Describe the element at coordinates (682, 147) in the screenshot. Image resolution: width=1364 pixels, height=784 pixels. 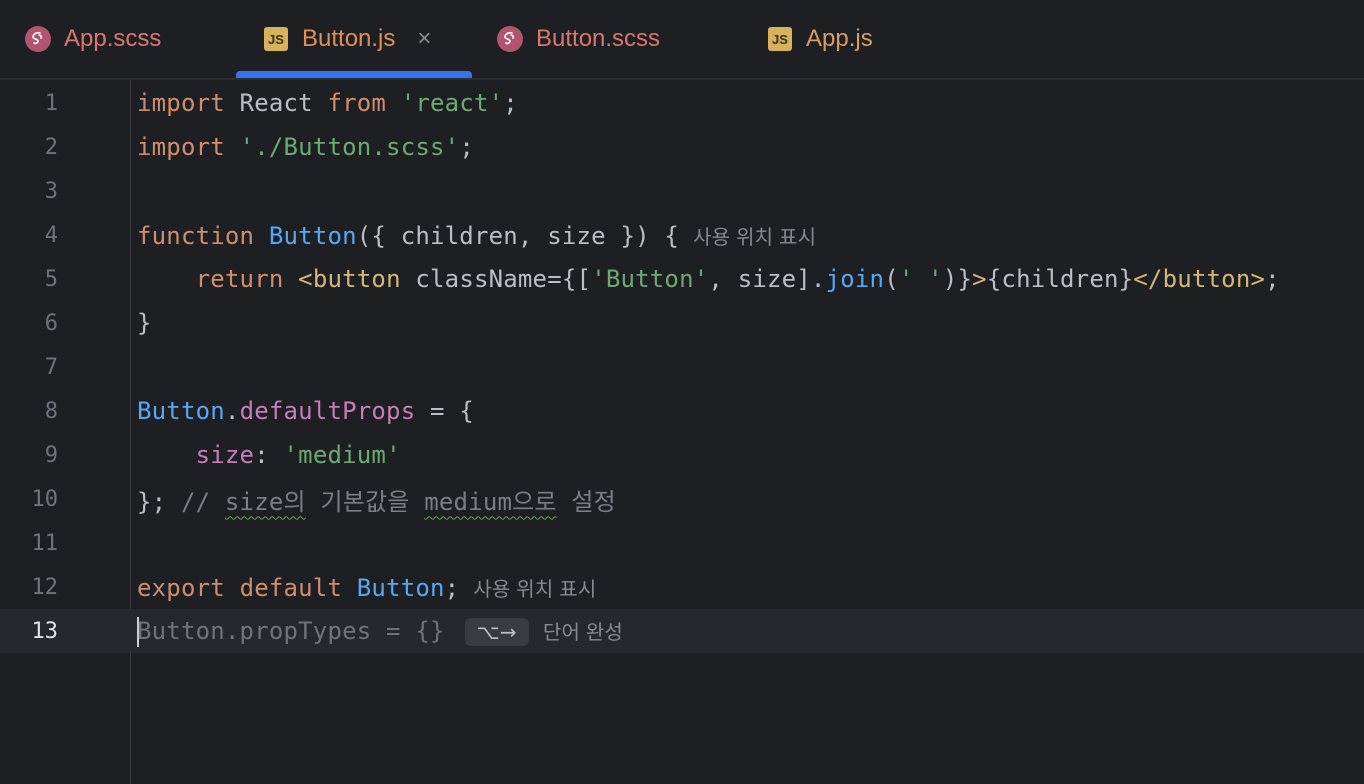
I see `code-line: 2 import './Button.scss';` at that location.